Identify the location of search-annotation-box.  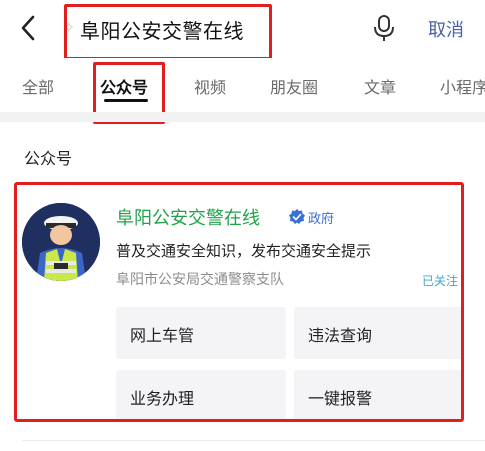
(168, 32).